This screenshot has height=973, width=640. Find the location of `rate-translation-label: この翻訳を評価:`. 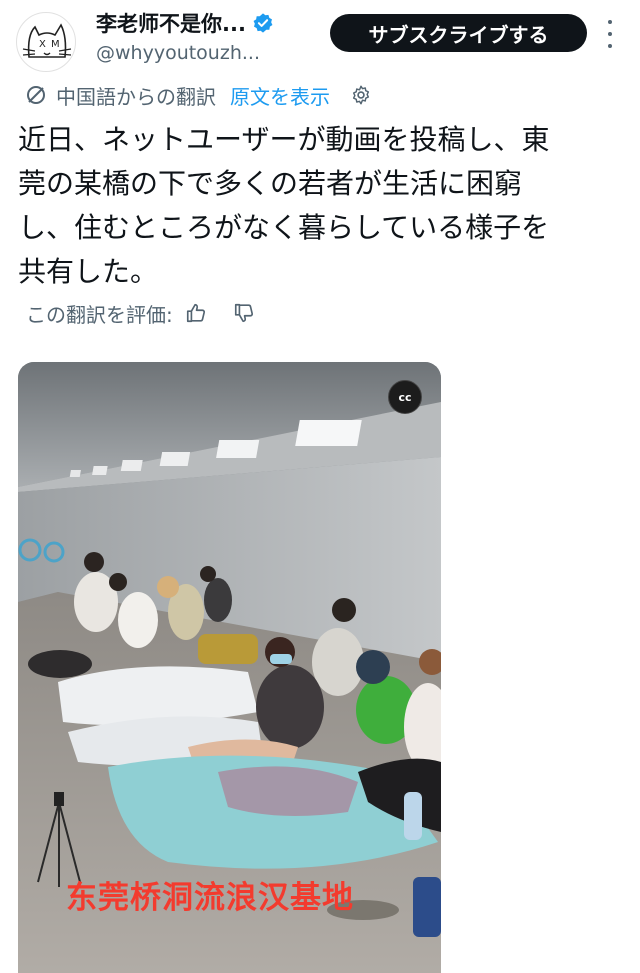

rate-translation-label: この翻訳を評価: is located at coordinates (99, 314).